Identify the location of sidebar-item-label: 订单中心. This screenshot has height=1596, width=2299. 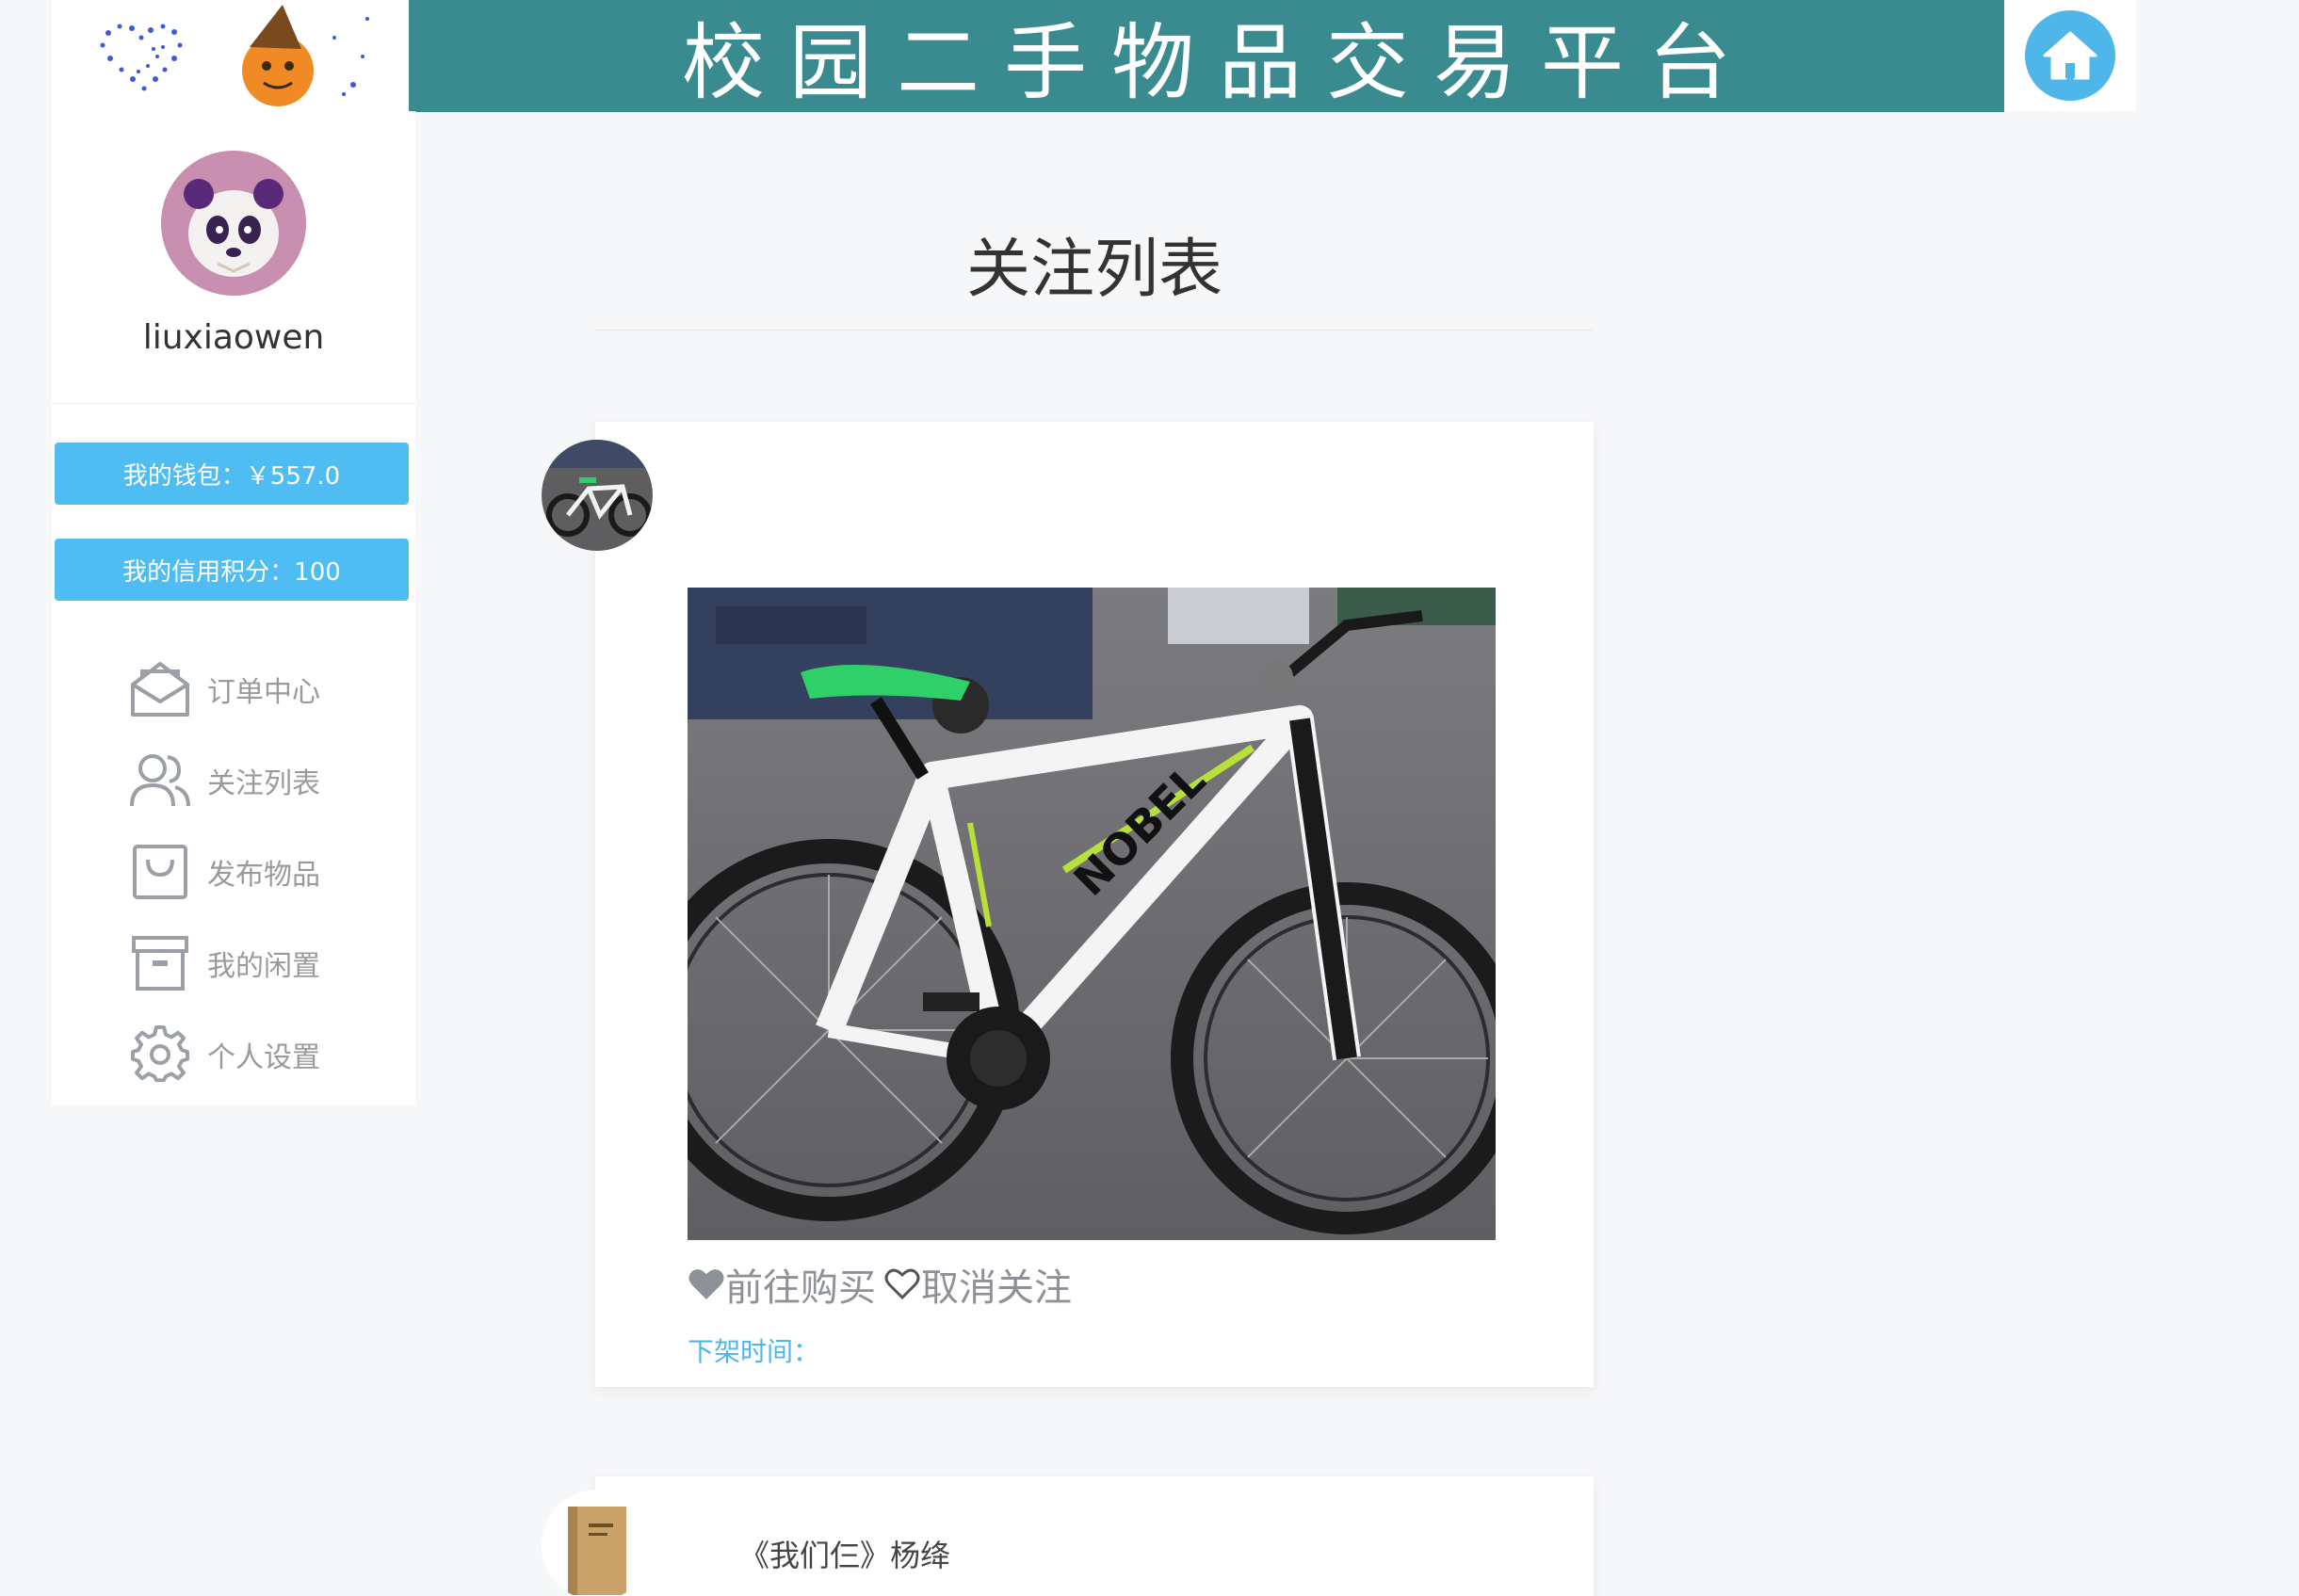
(263, 692).